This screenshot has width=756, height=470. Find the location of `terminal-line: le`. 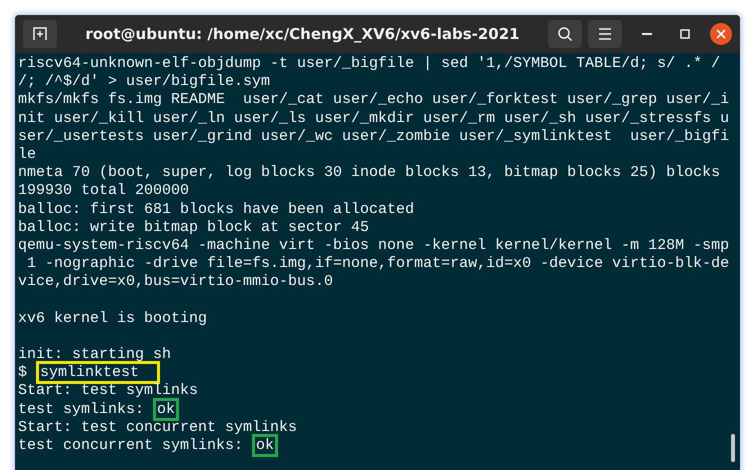

terminal-line: le is located at coordinates (28, 155).